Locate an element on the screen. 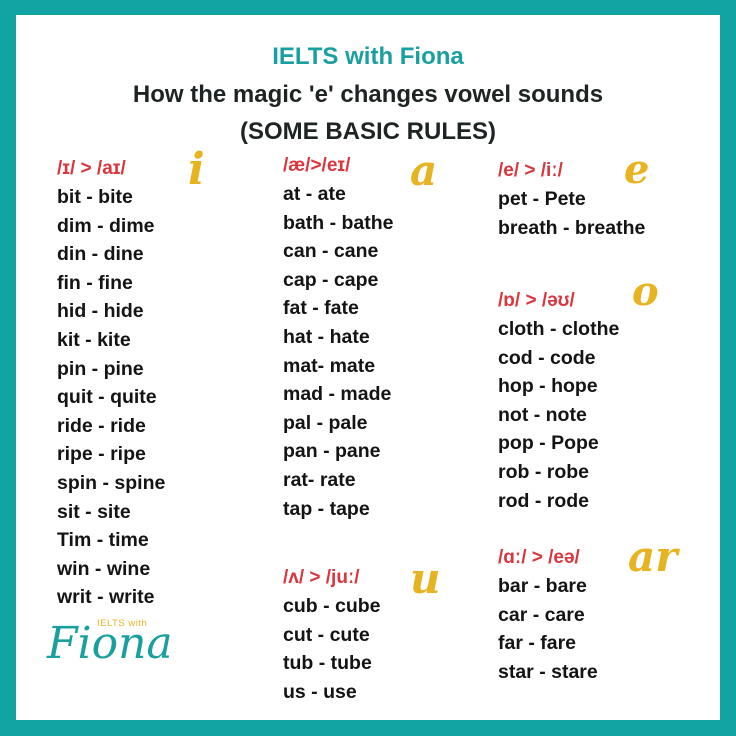  page-subtitle: (SOME BASIC RULES) is located at coordinates (367, 131).